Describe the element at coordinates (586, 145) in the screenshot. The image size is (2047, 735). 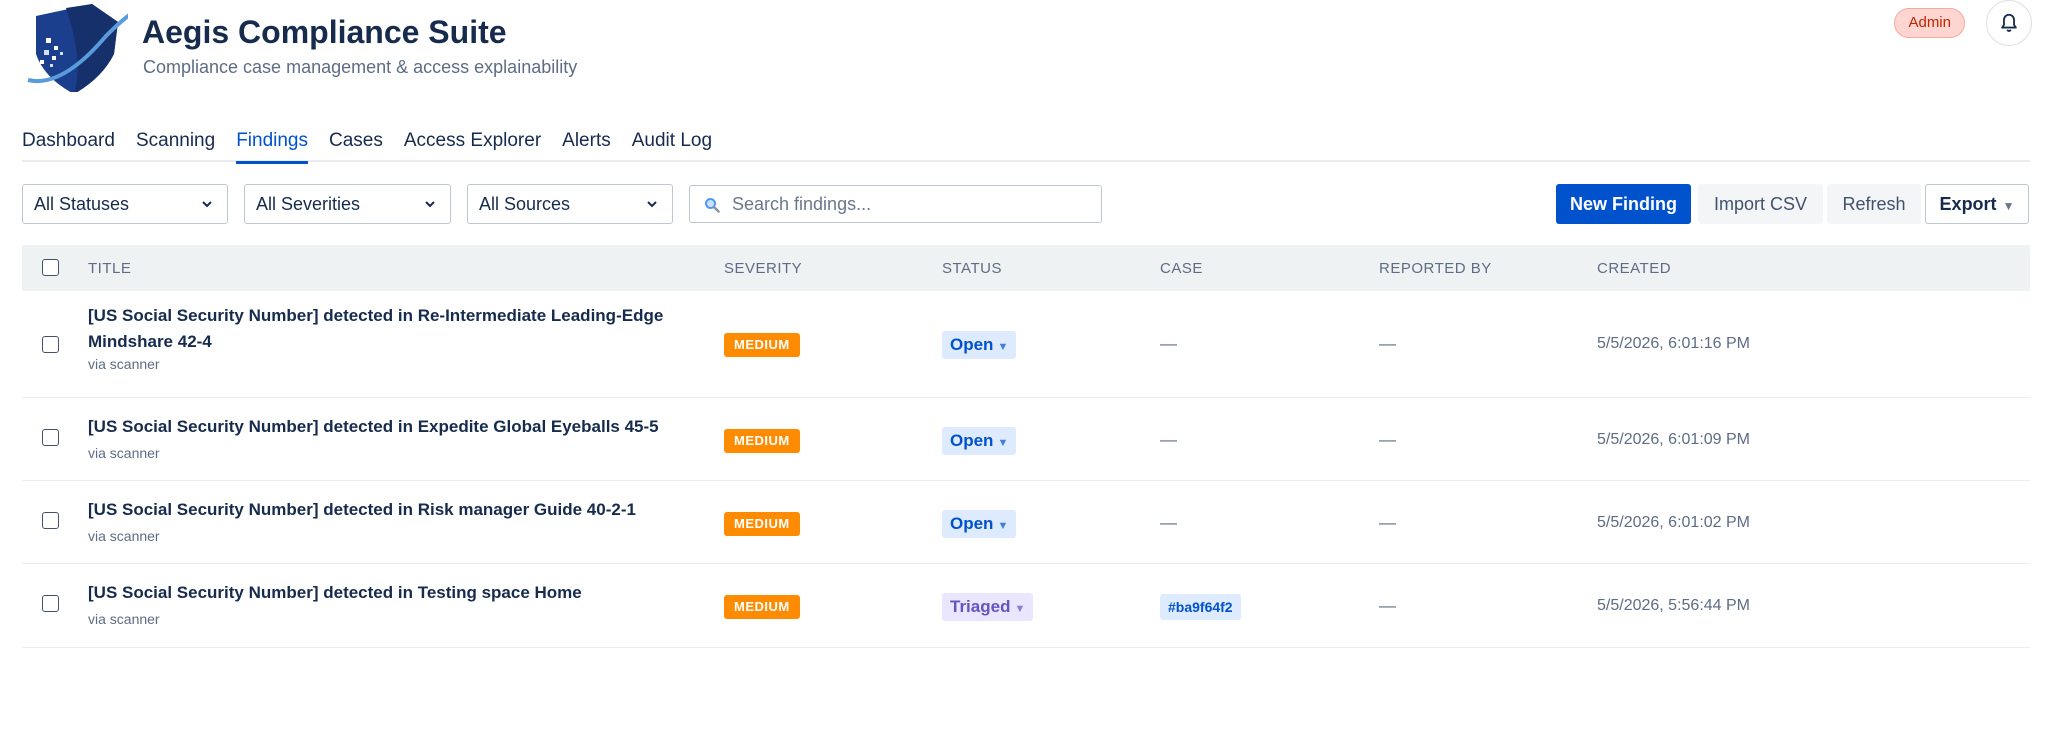
I see `tab-alerts: Alerts` at that location.